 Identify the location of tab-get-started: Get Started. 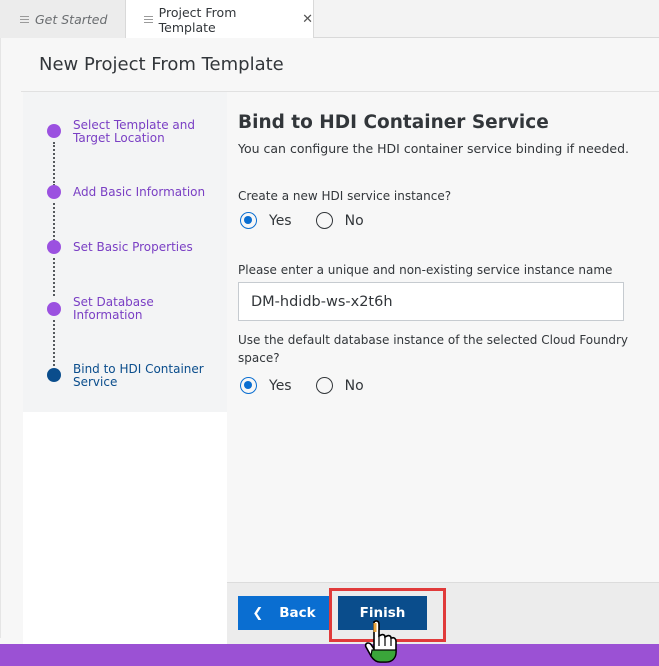
(63, 19).